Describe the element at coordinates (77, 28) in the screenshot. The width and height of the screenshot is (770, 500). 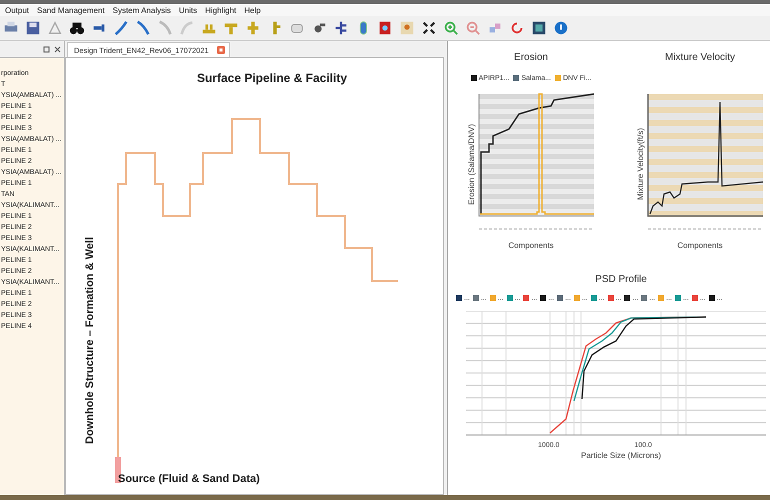
I see `binoculars-icon` at that location.